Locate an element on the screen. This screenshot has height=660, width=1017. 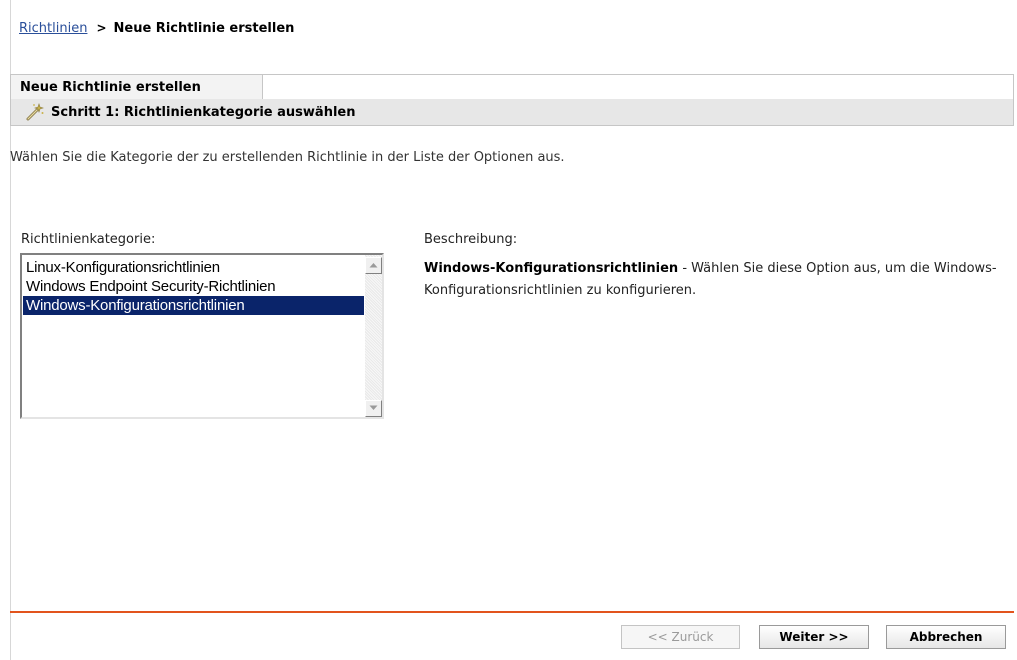
cancel-button: Abbrechen is located at coordinates (946, 637).